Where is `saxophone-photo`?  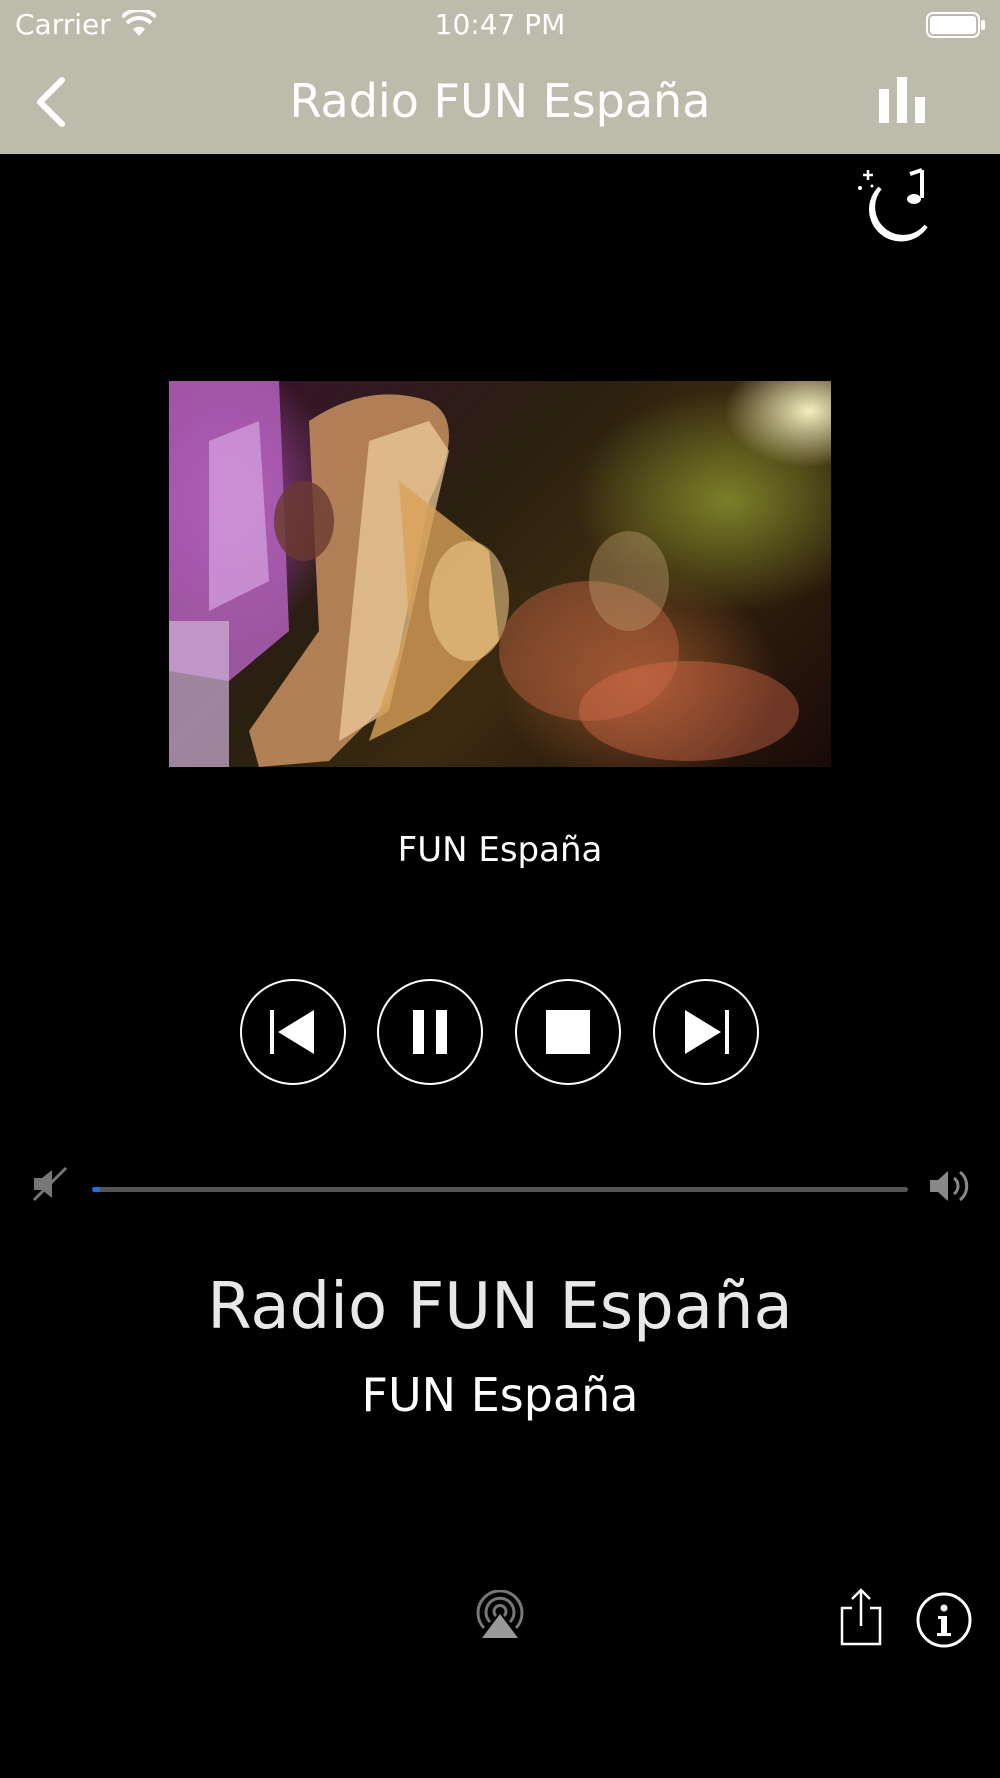 saxophone-photo is located at coordinates (484, 574).